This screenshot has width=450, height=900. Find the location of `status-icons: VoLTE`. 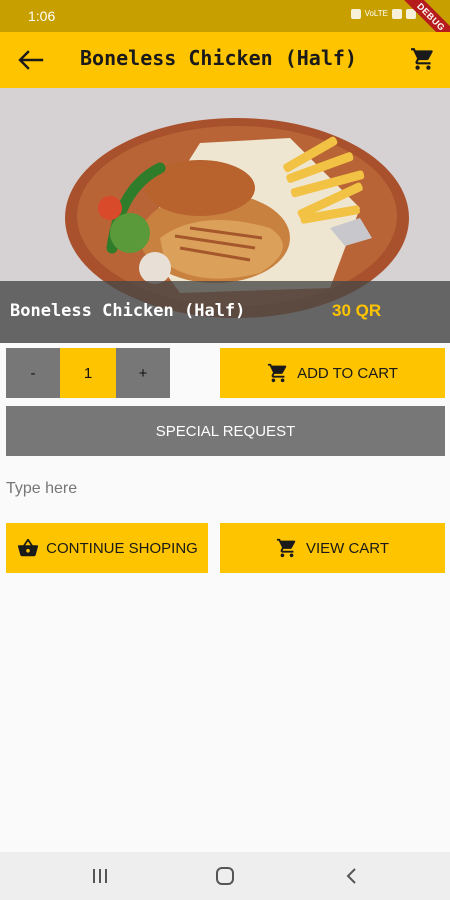

status-icons: VoLTE is located at coordinates (383, 14).